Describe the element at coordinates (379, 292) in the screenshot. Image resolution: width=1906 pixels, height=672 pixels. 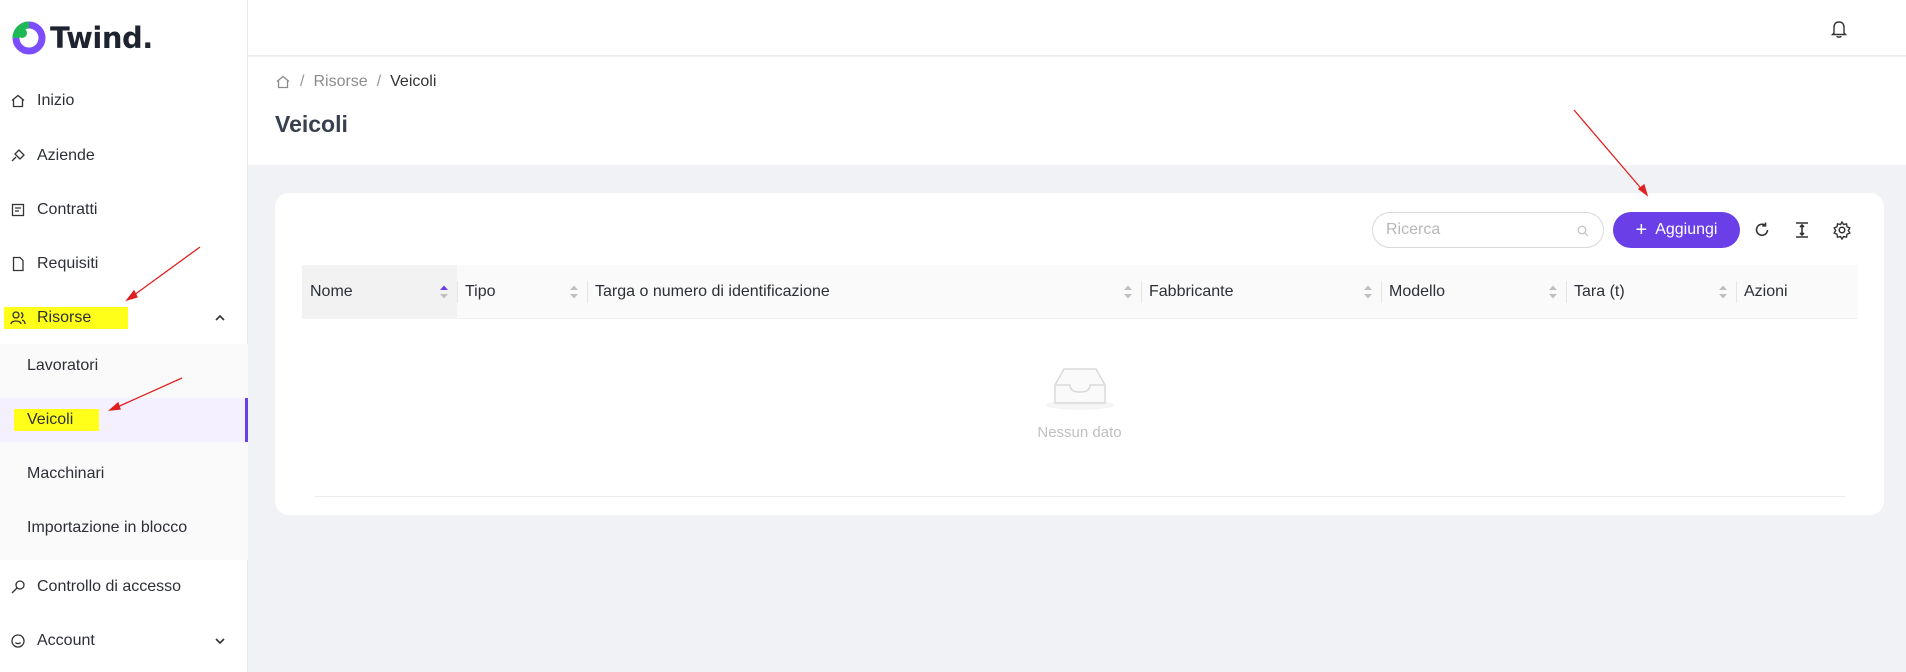
I see `column-header-nome: Nome` at that location.